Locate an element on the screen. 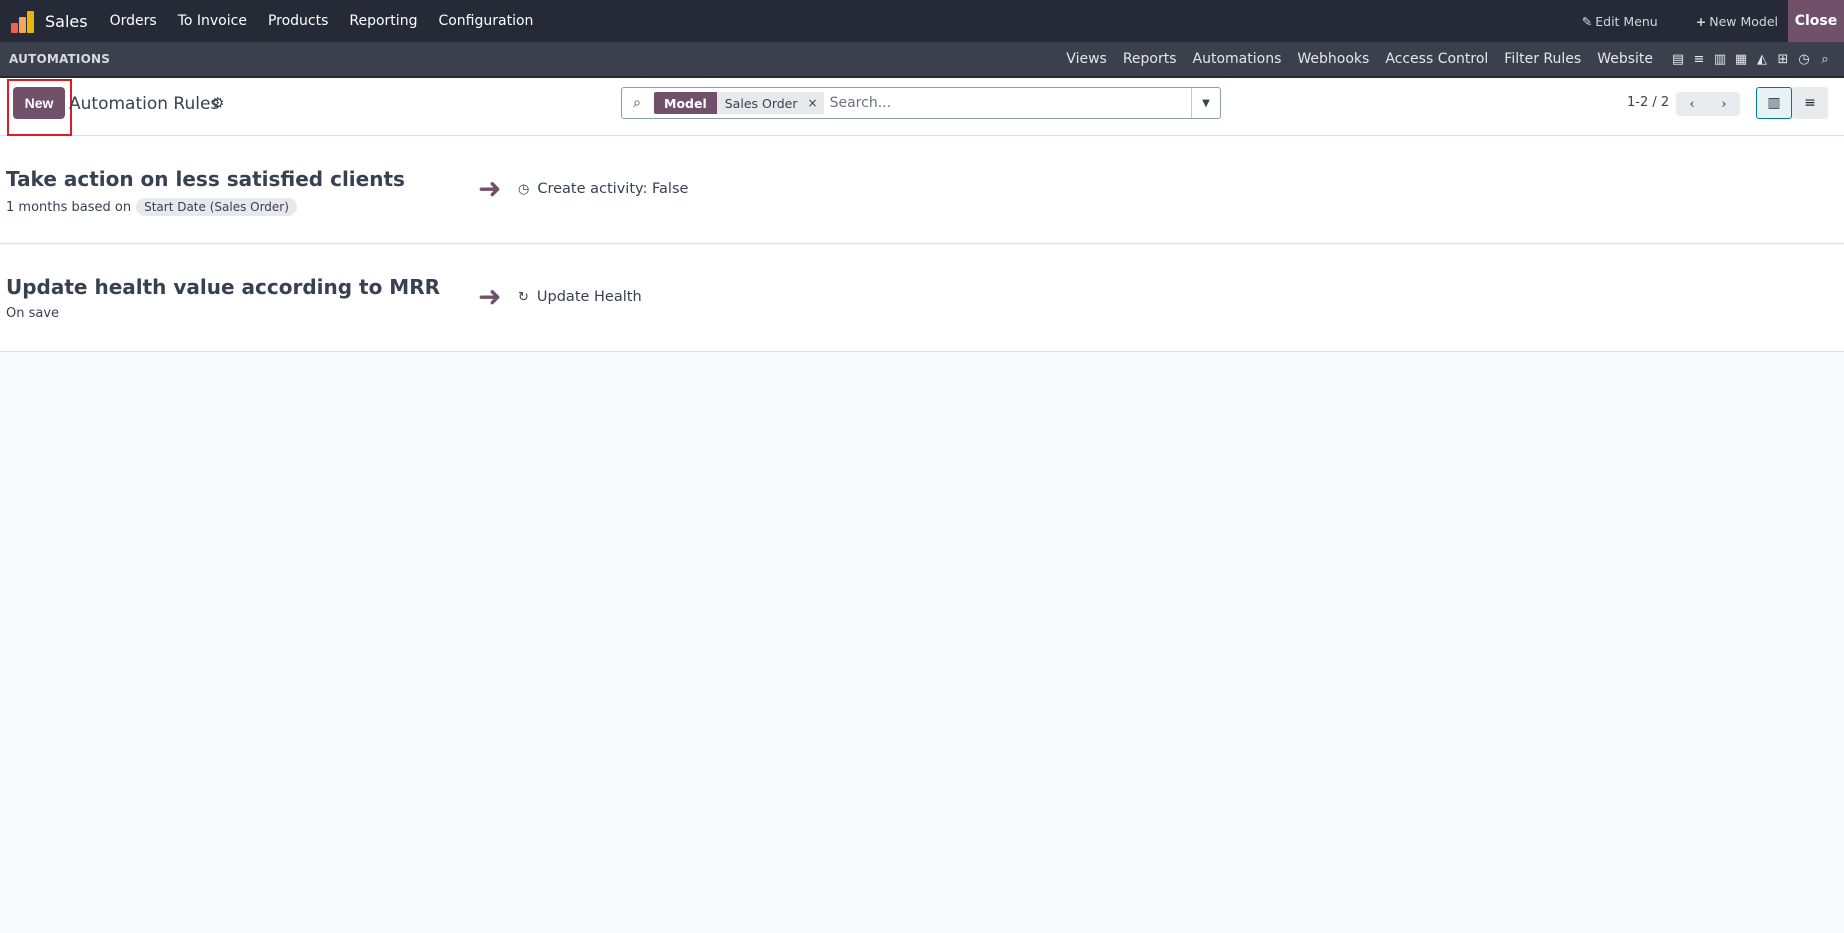 The height and width of the screenshot is (933, 1844). close-studio-button: Close is located at coordinates (1816, 21).